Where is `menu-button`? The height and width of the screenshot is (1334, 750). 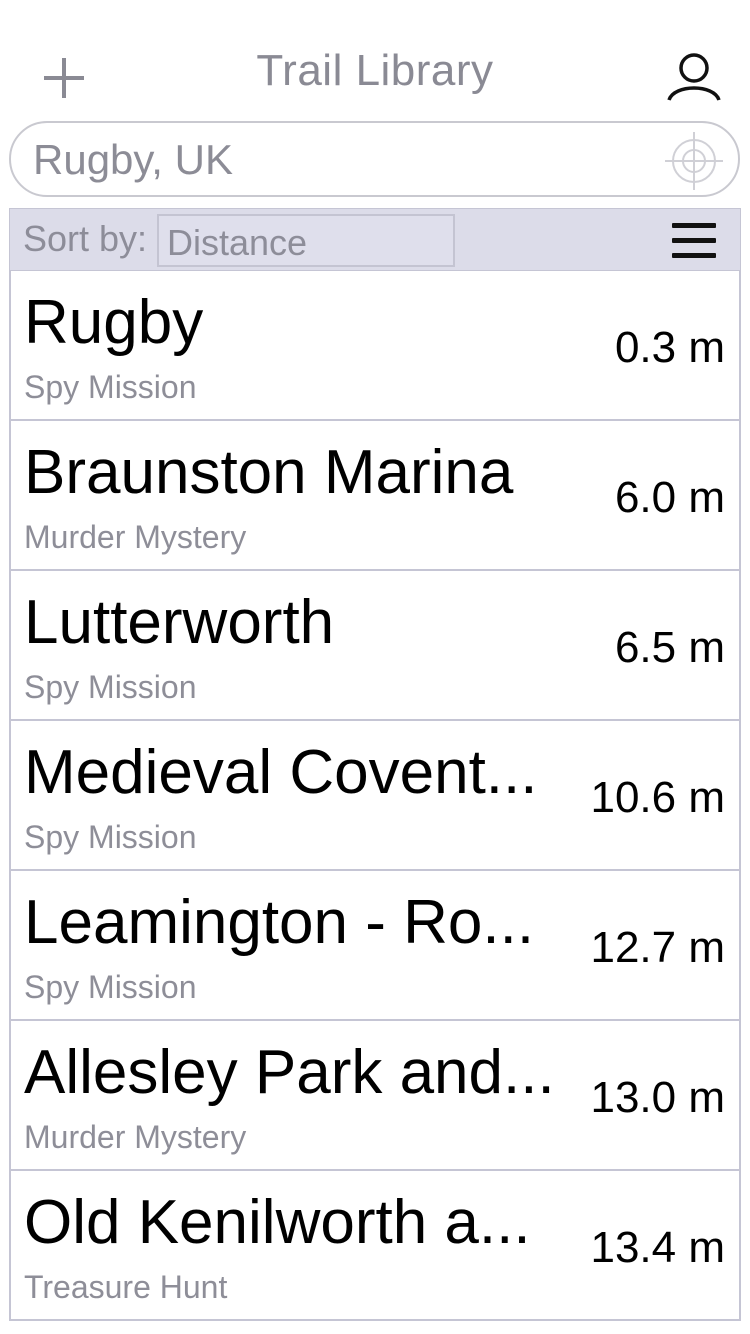 menu-button is located at coordinates (694, 241).